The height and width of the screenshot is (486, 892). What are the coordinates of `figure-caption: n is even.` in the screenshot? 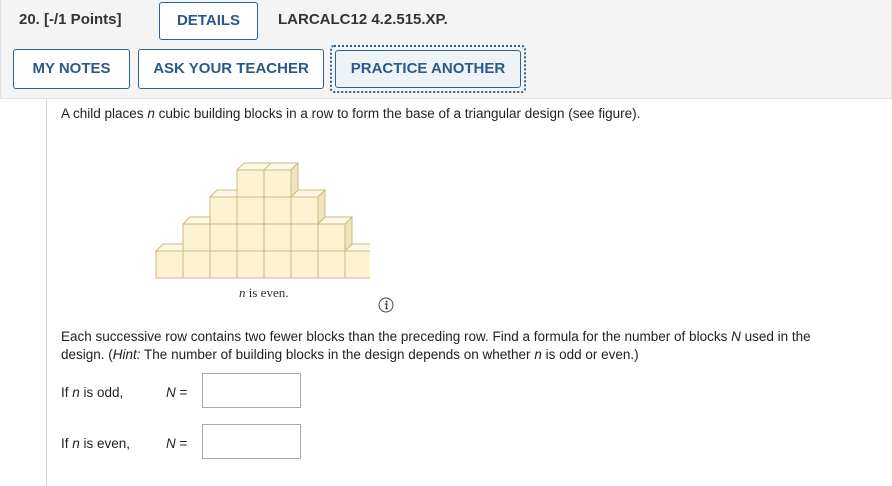 It's located at (263, 293).